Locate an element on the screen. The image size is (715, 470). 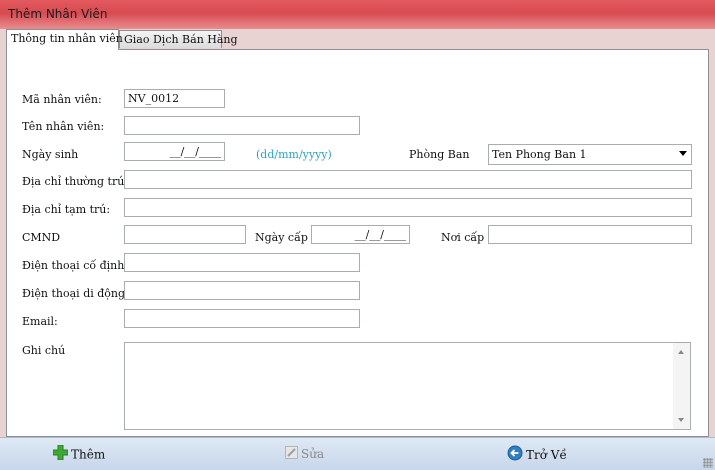
tab-sales-transactions: Giao Dịch Bán Hàng is located at coordinates (178, 39).